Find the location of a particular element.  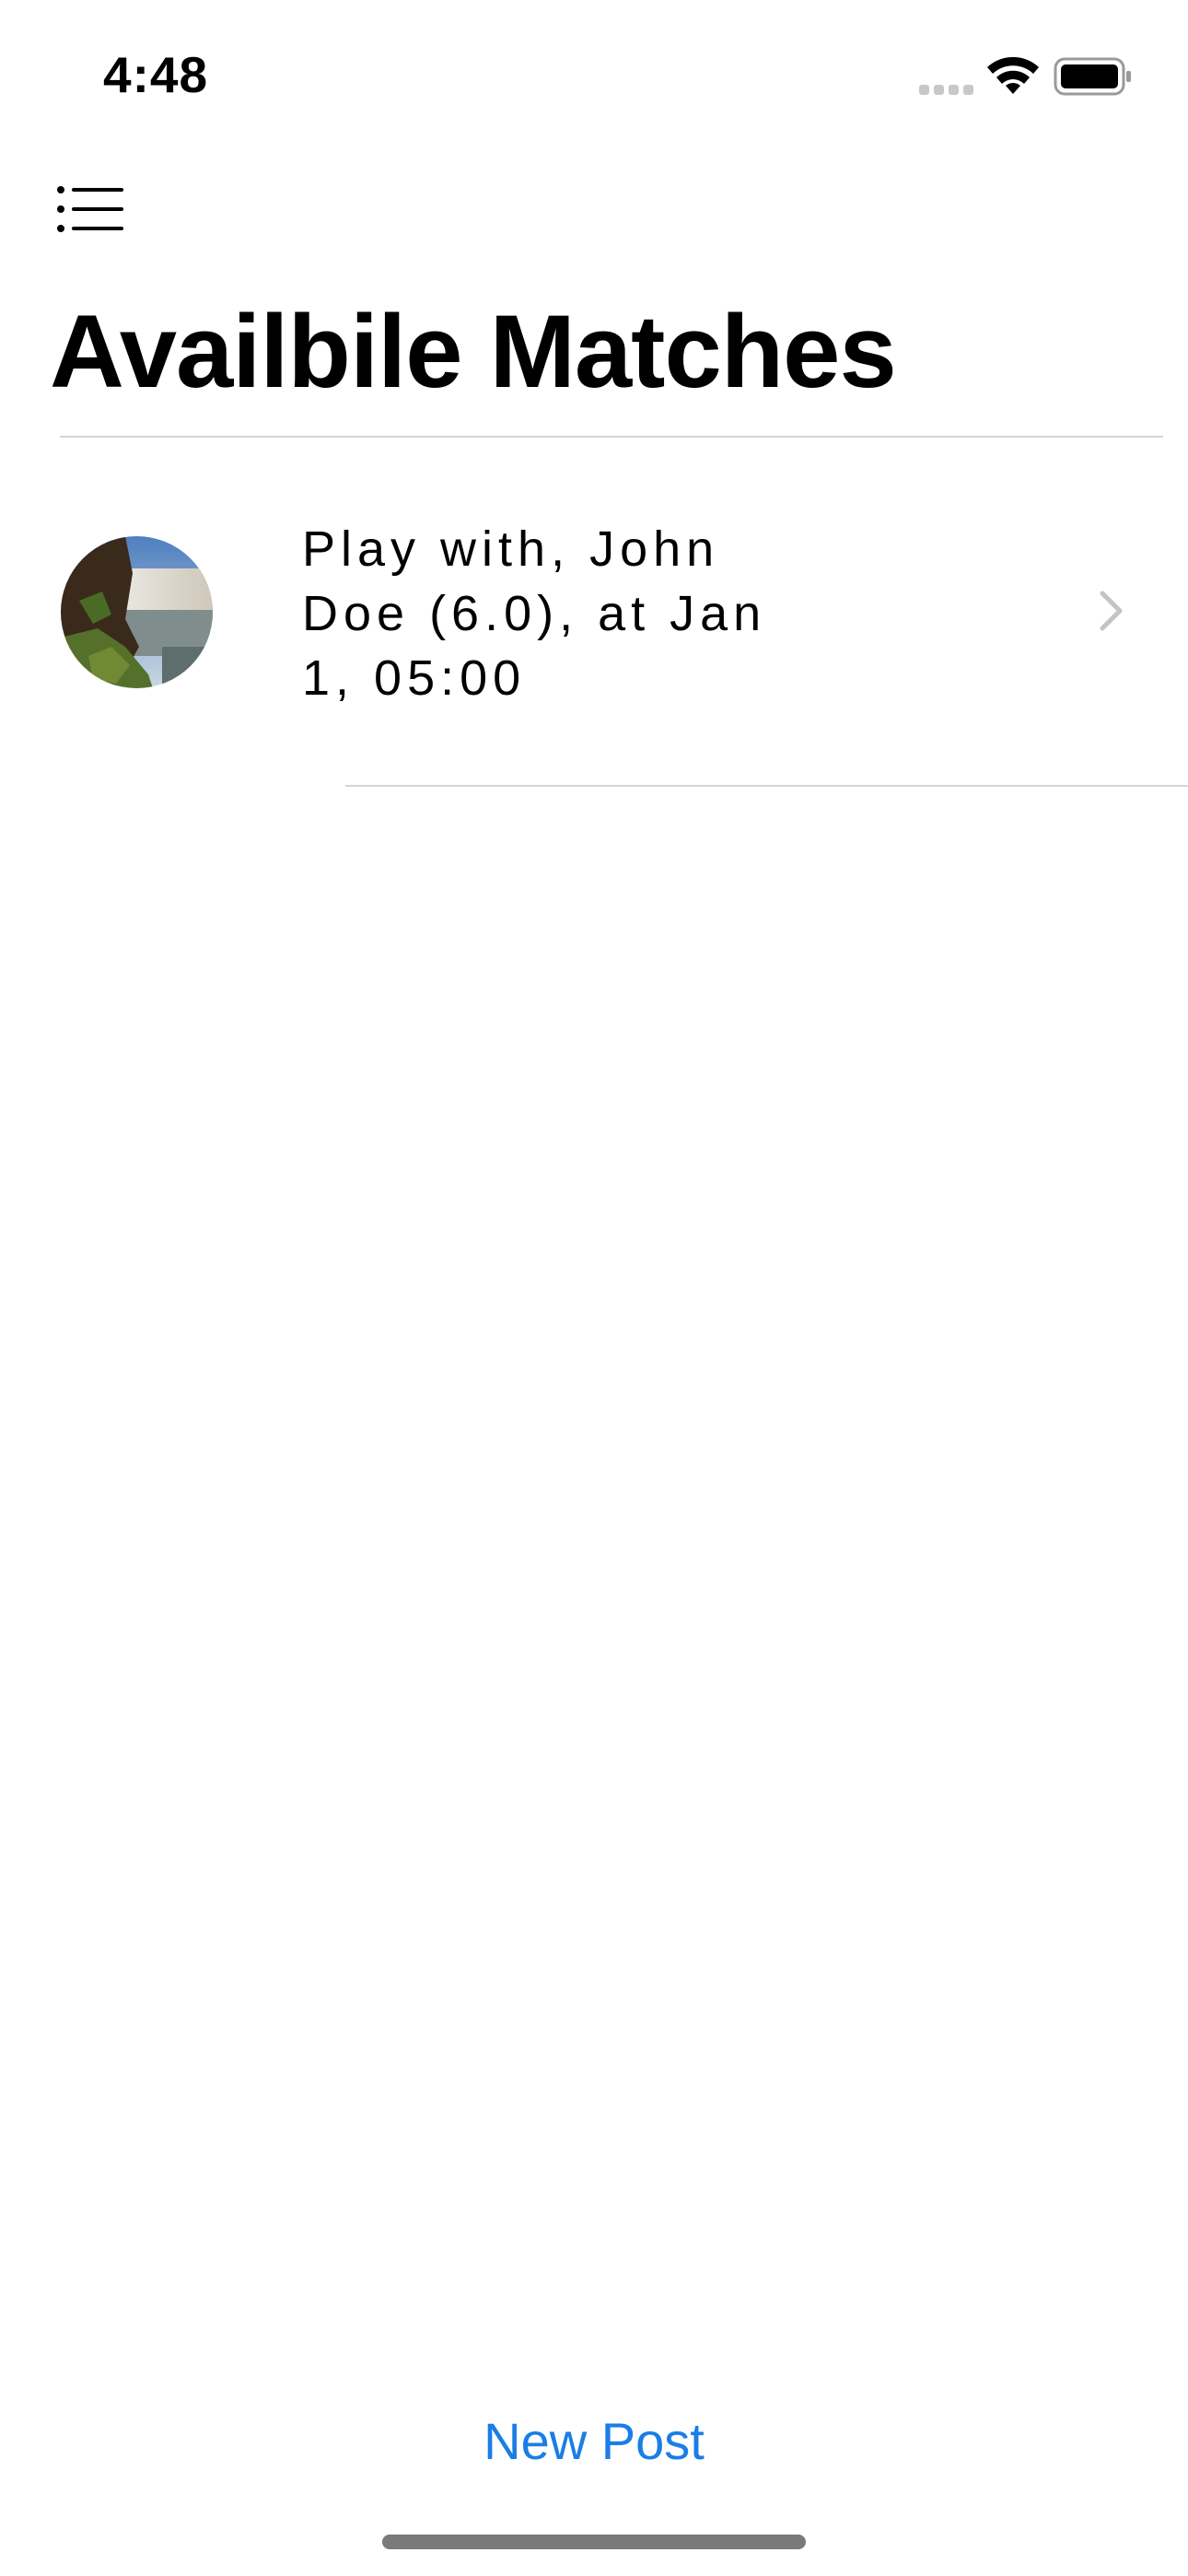

home-indicator is located at coordinates (594, 2542).